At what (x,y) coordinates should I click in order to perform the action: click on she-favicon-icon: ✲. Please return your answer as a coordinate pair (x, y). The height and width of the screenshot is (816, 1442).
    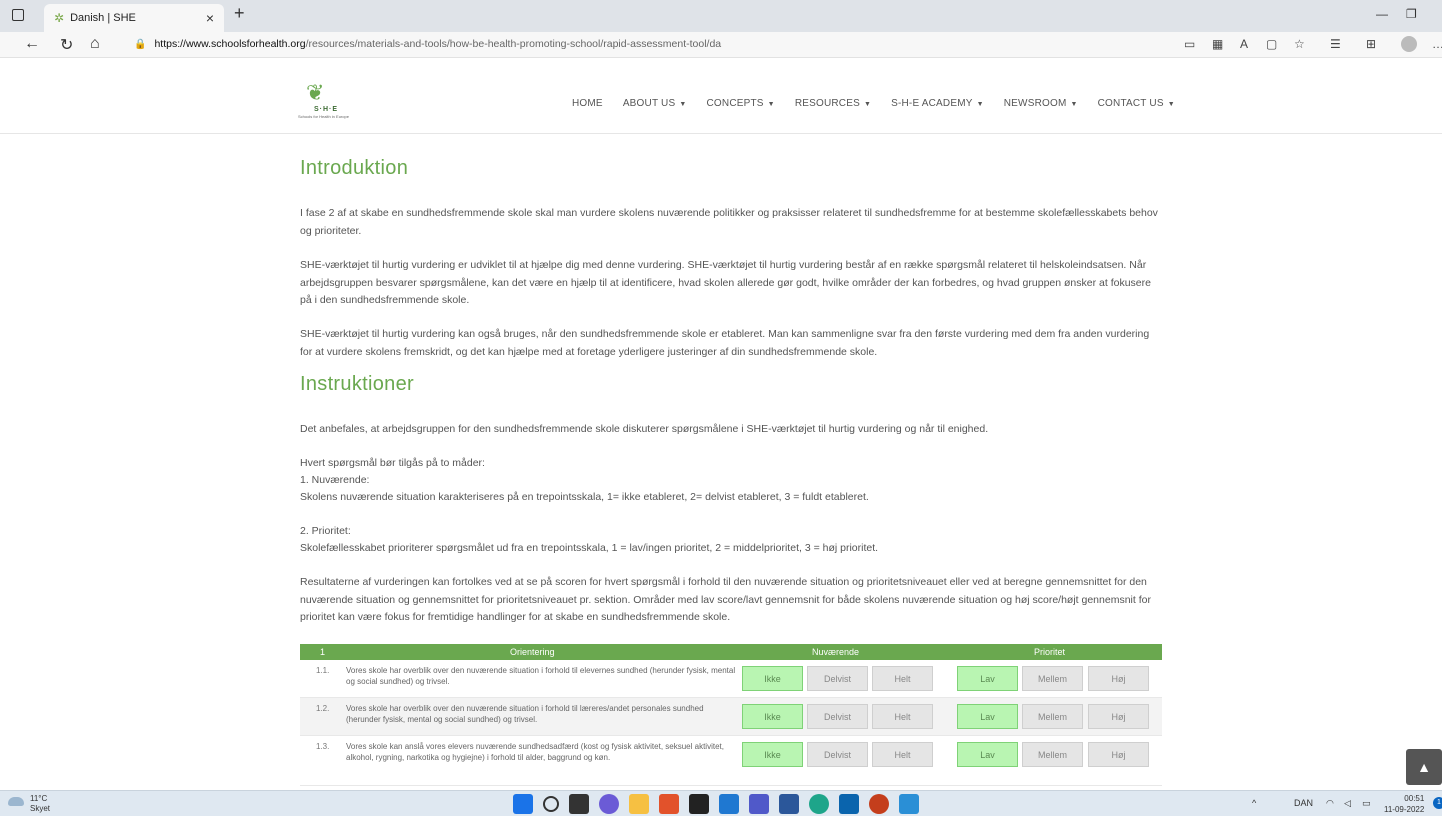
    Looking at the image, I should click on (59, 18).